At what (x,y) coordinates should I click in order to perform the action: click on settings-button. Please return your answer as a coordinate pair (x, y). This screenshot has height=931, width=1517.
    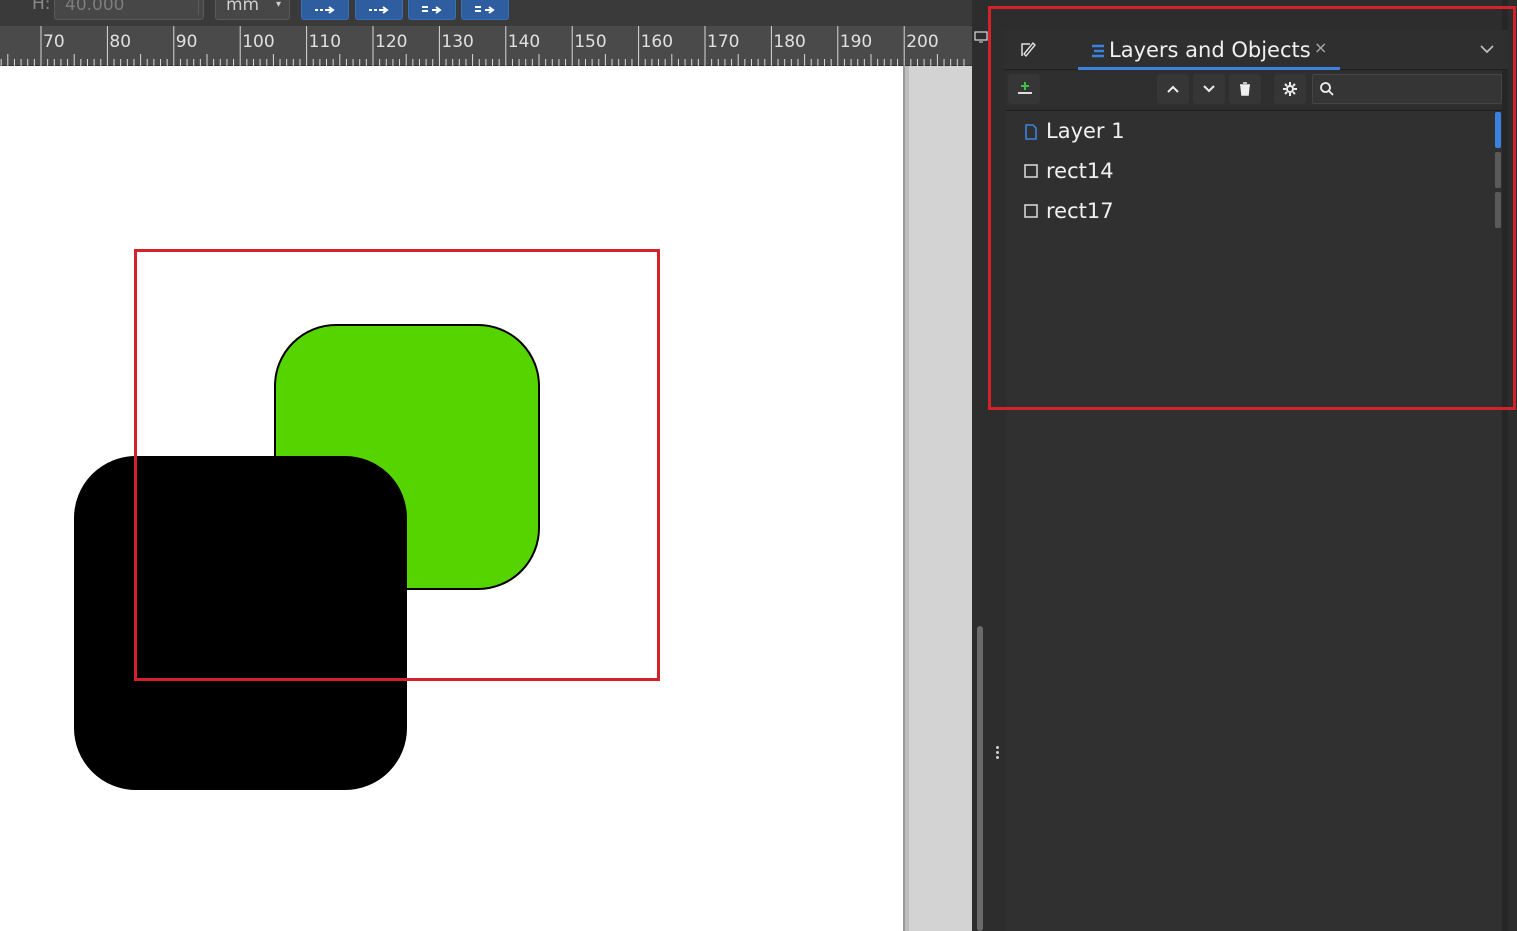
    Looking at the image, I should click on (1290, 89).